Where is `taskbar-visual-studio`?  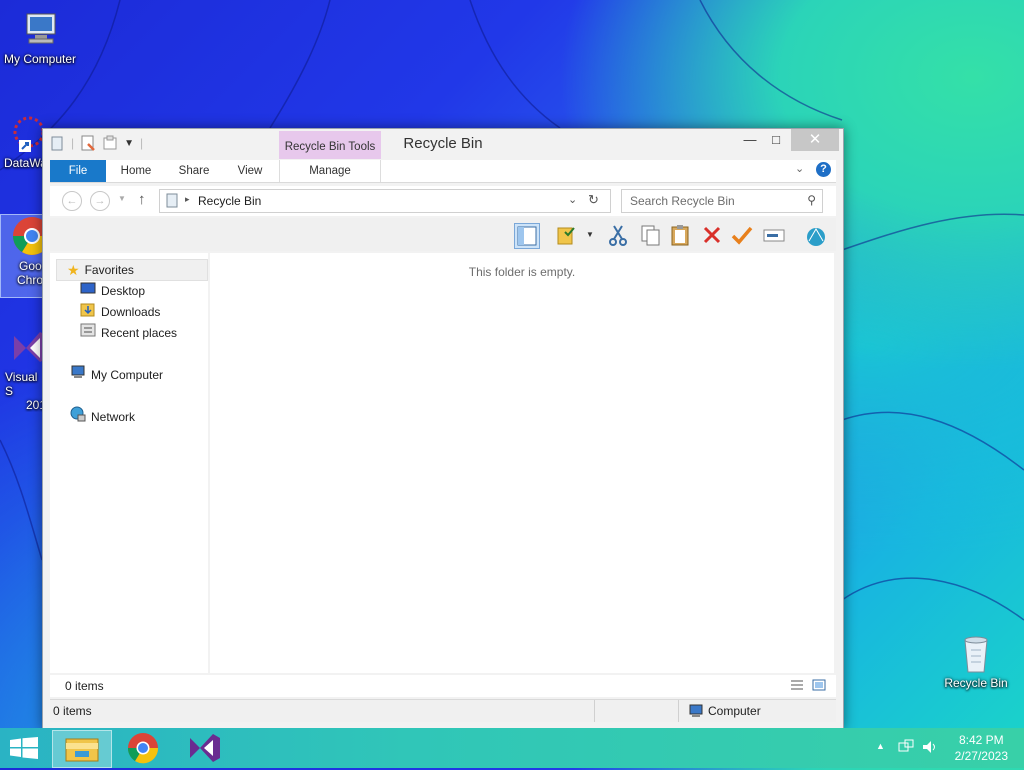 taskbar-visual-studio is located at coordinates (205, 748).